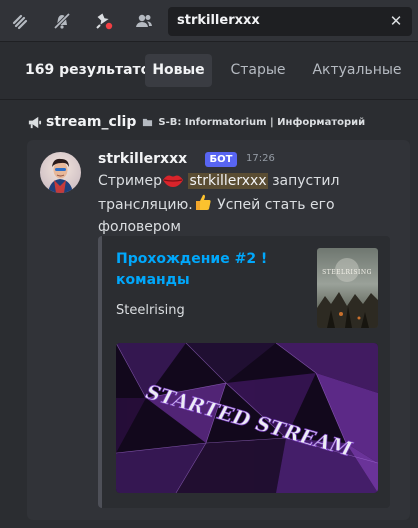 This screenshot has height=528, width=418. What do you see at coordinates (150, 310) in the screenshot?
I see `embed-game-name: Steelrising` at bounding box center [150, 310].